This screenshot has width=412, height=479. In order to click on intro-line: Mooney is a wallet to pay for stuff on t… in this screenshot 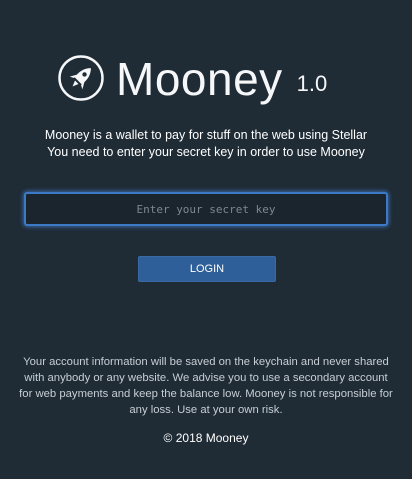, I will do `click(206, 135)`.